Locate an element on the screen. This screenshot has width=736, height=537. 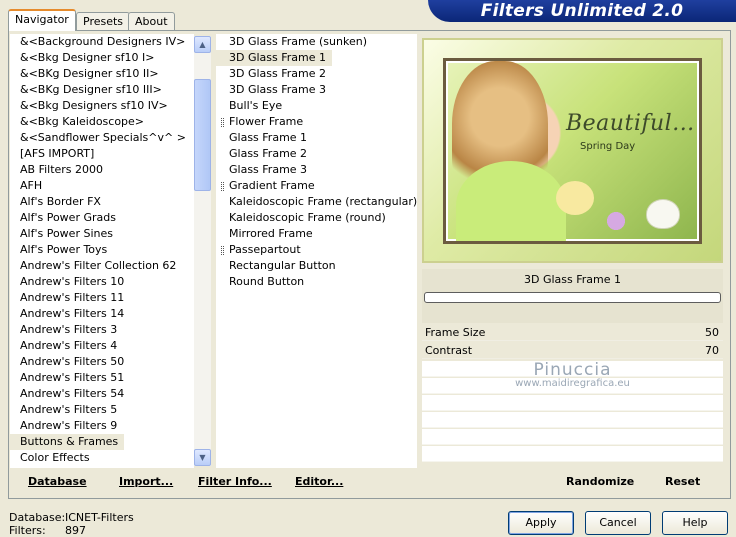
filter-item: 3D Glass Frame 3 is located at coordinates (316, 90).